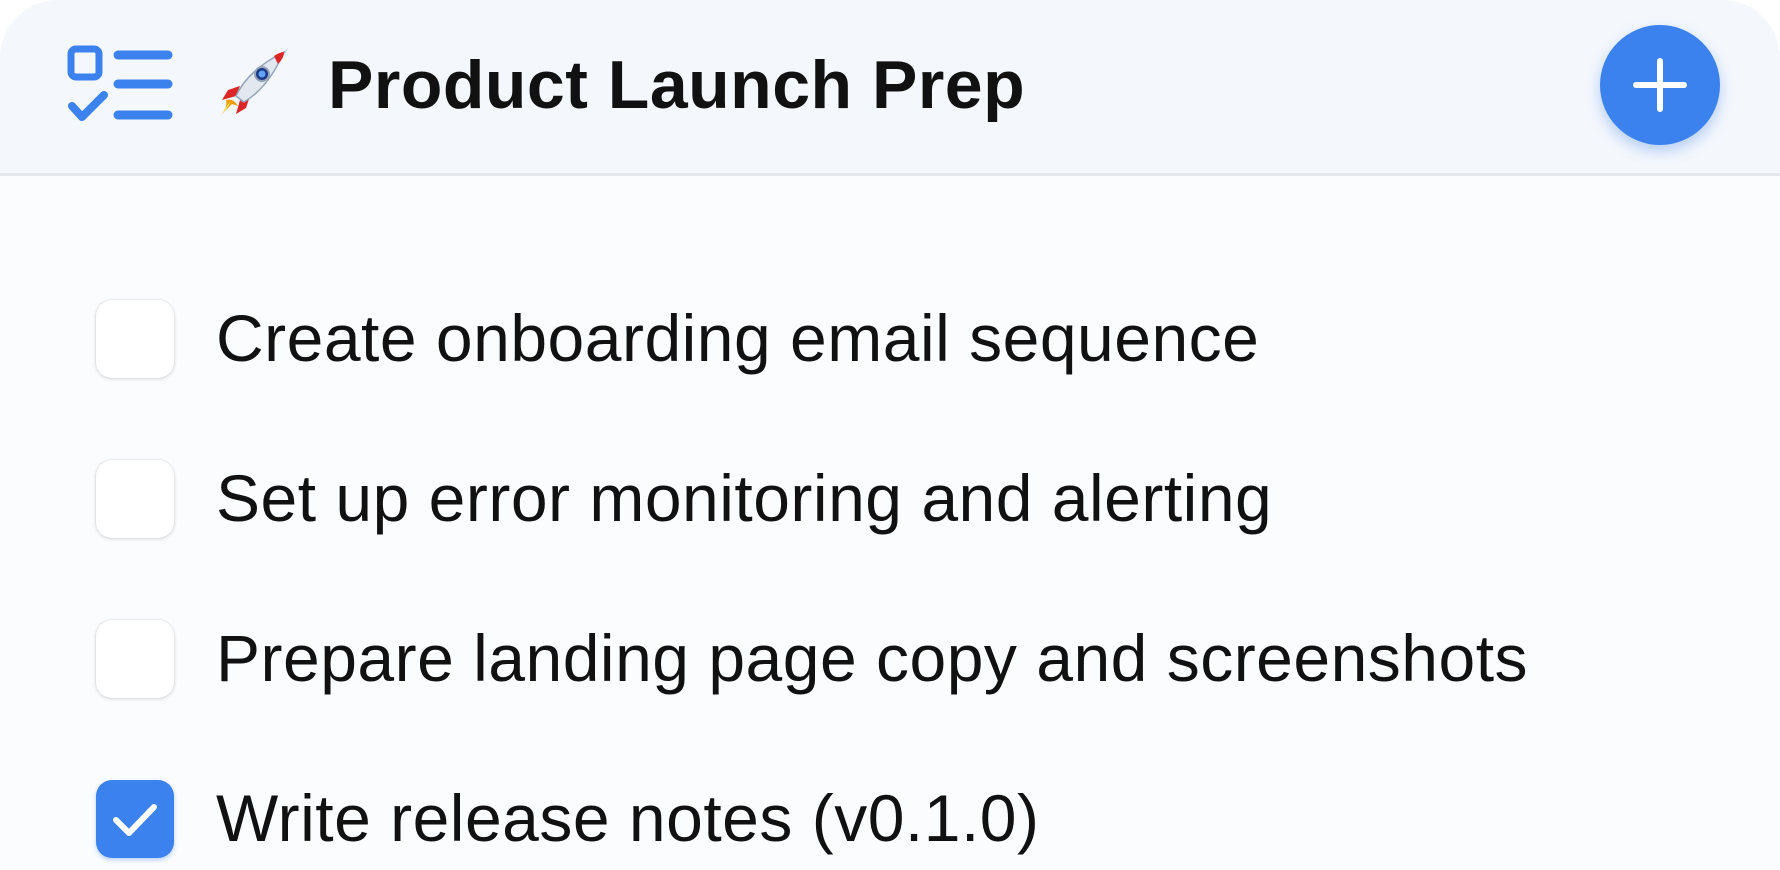 The image size is (1780, 870). Describe the element at coordinates (120, 83) in the screenshot. I see `checklist-icon` at that location.